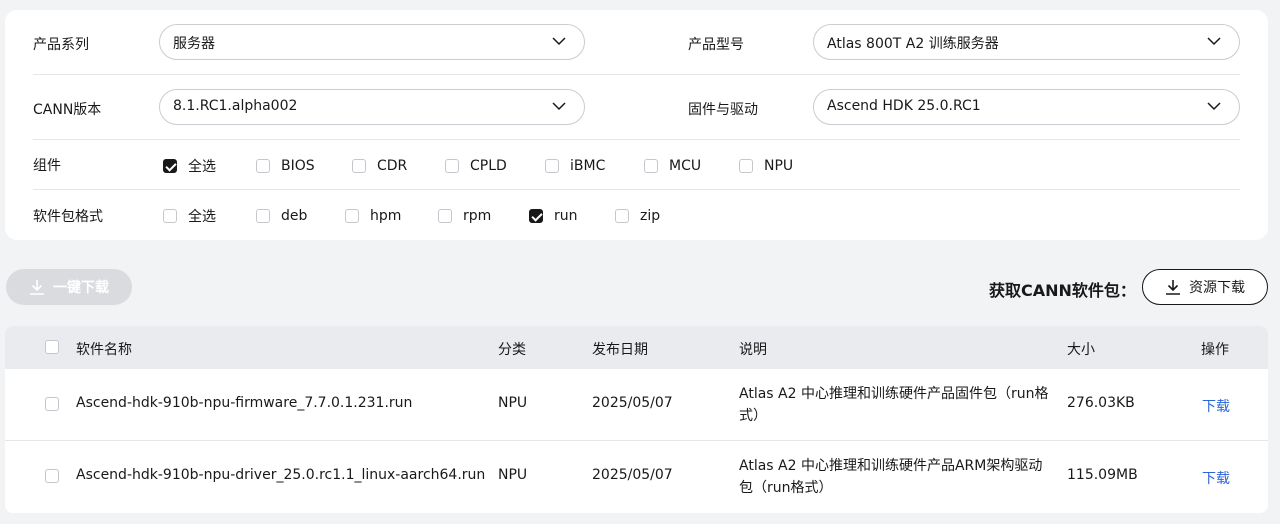 The width and height of the screenshot is (1280, 524). Describe the element at coordinates (1217, 288) in the screenshot. I see `resource-download-label: 资源下载` at that location.